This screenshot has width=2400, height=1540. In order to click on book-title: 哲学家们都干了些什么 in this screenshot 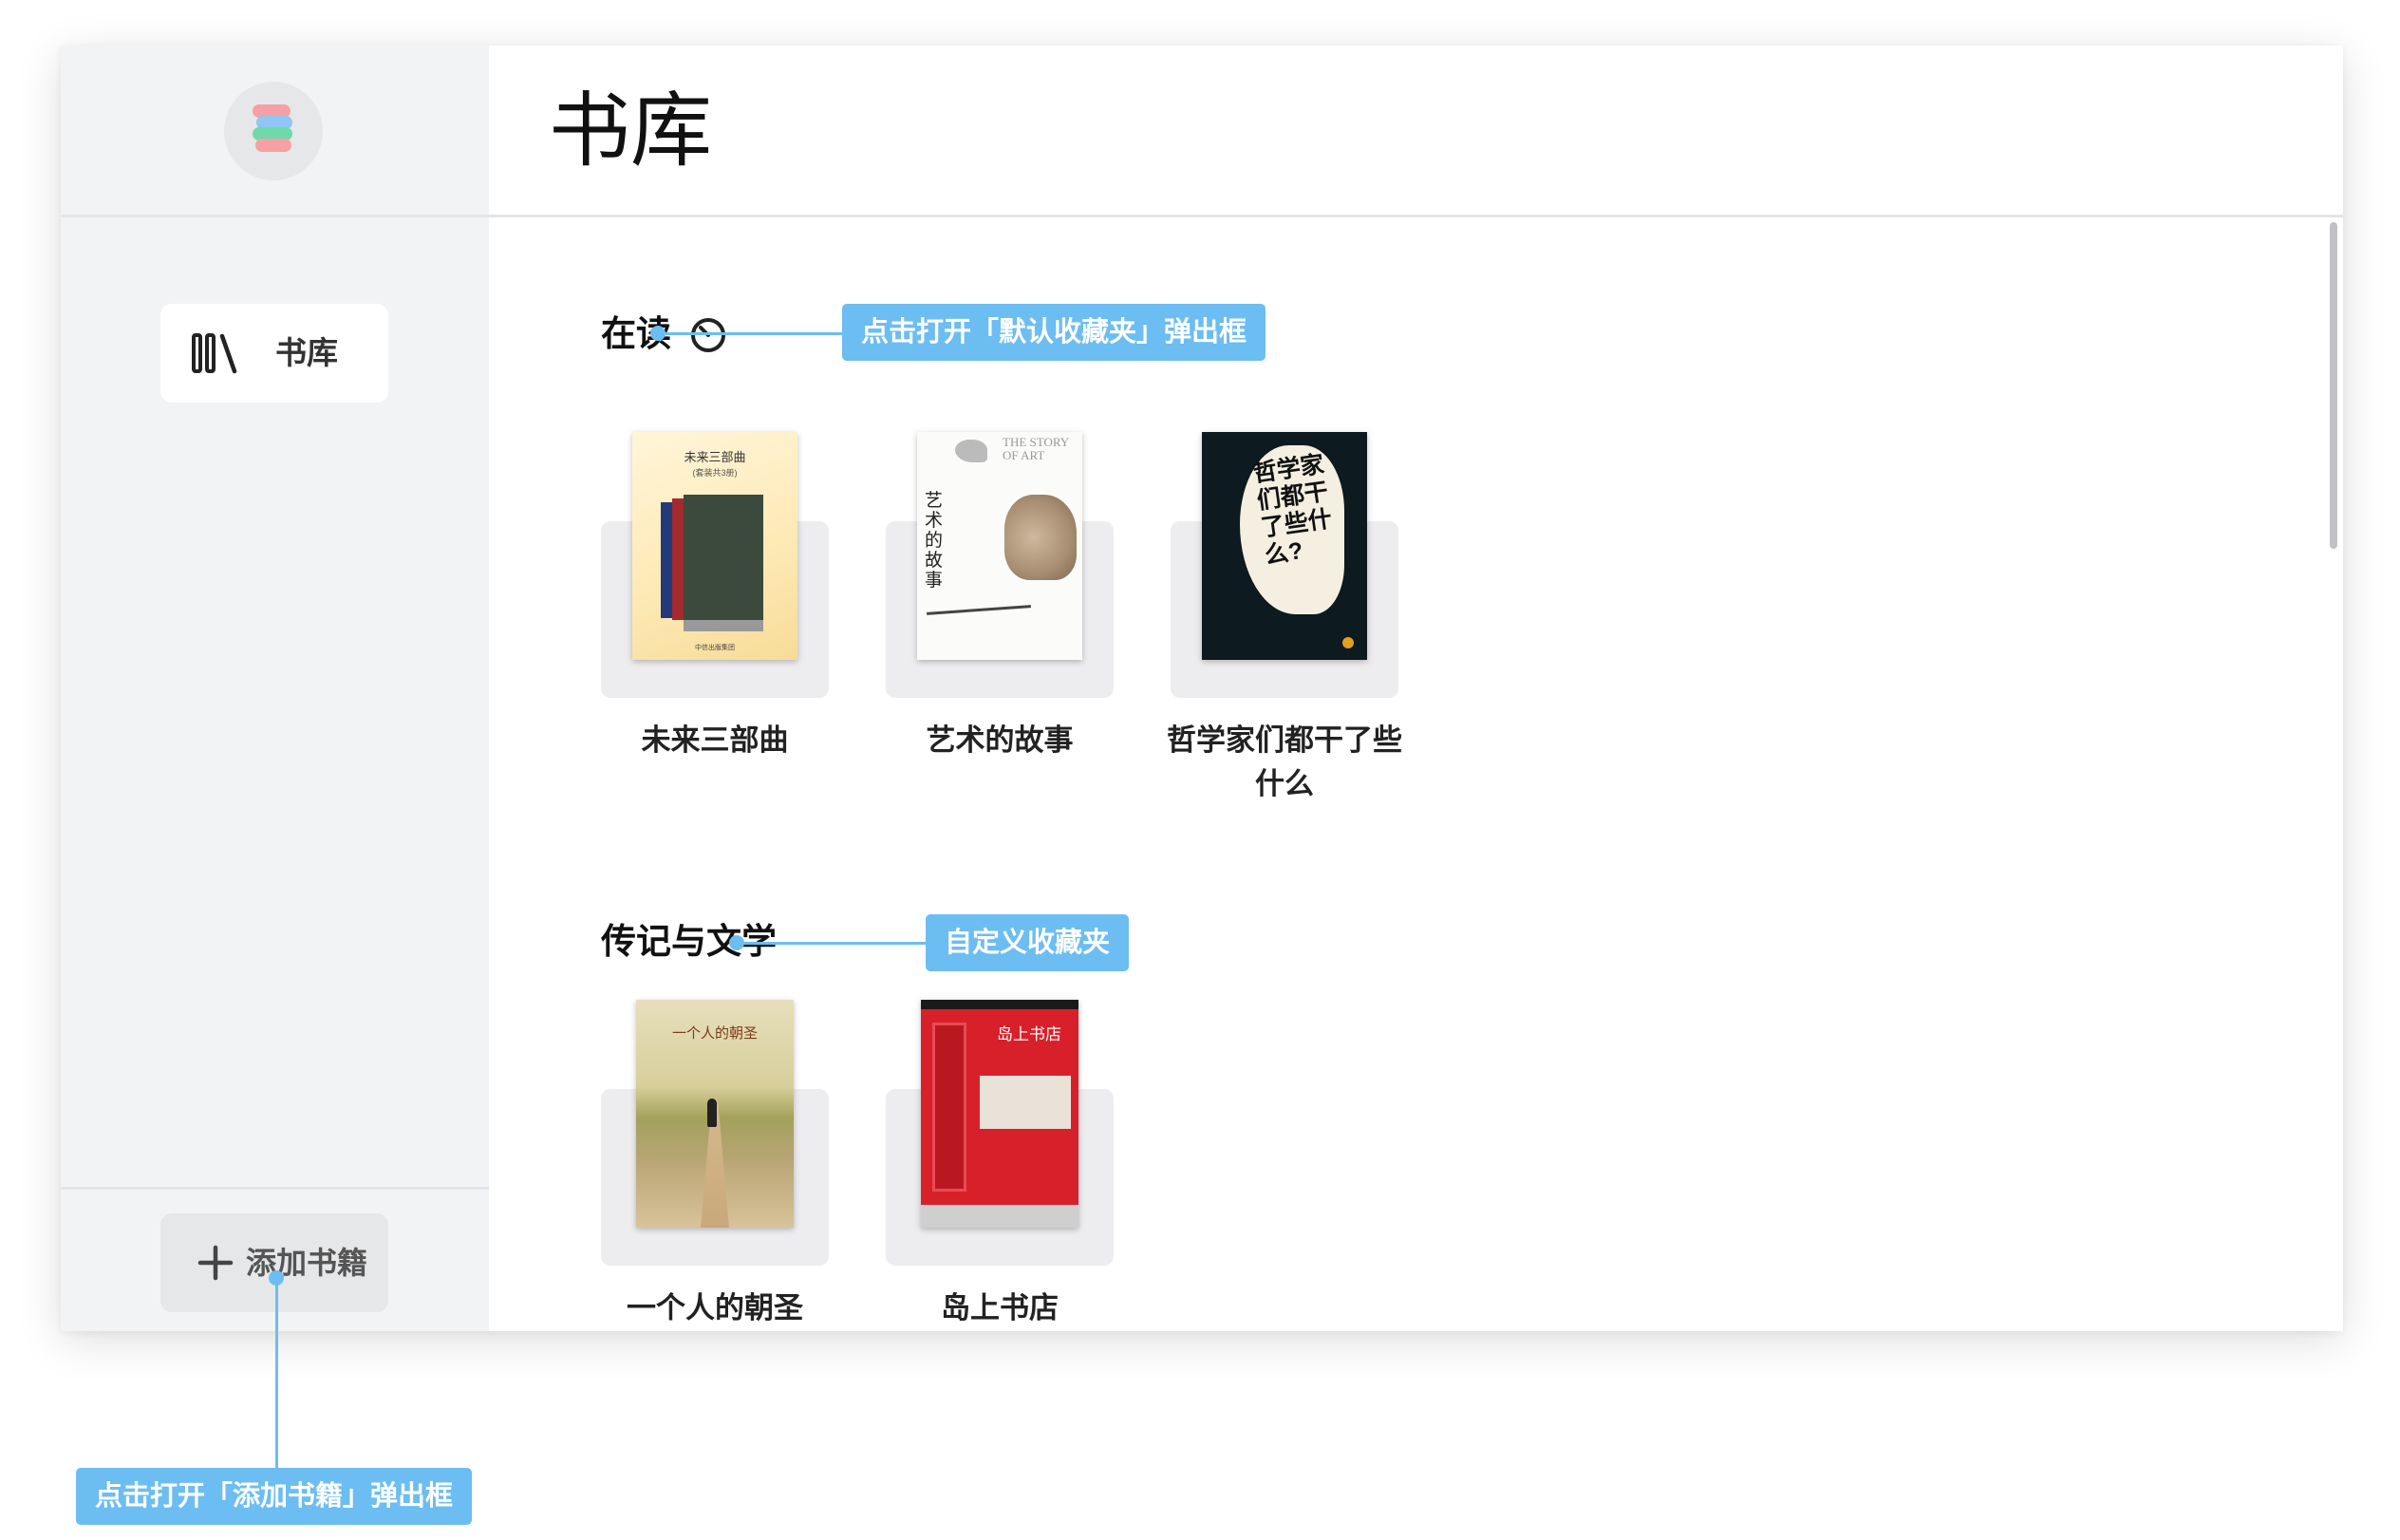, I will do `click(1284, 762)`.